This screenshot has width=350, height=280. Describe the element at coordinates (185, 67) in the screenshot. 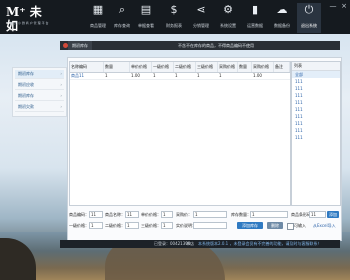

I see `column-header: 二级价格` at that location.